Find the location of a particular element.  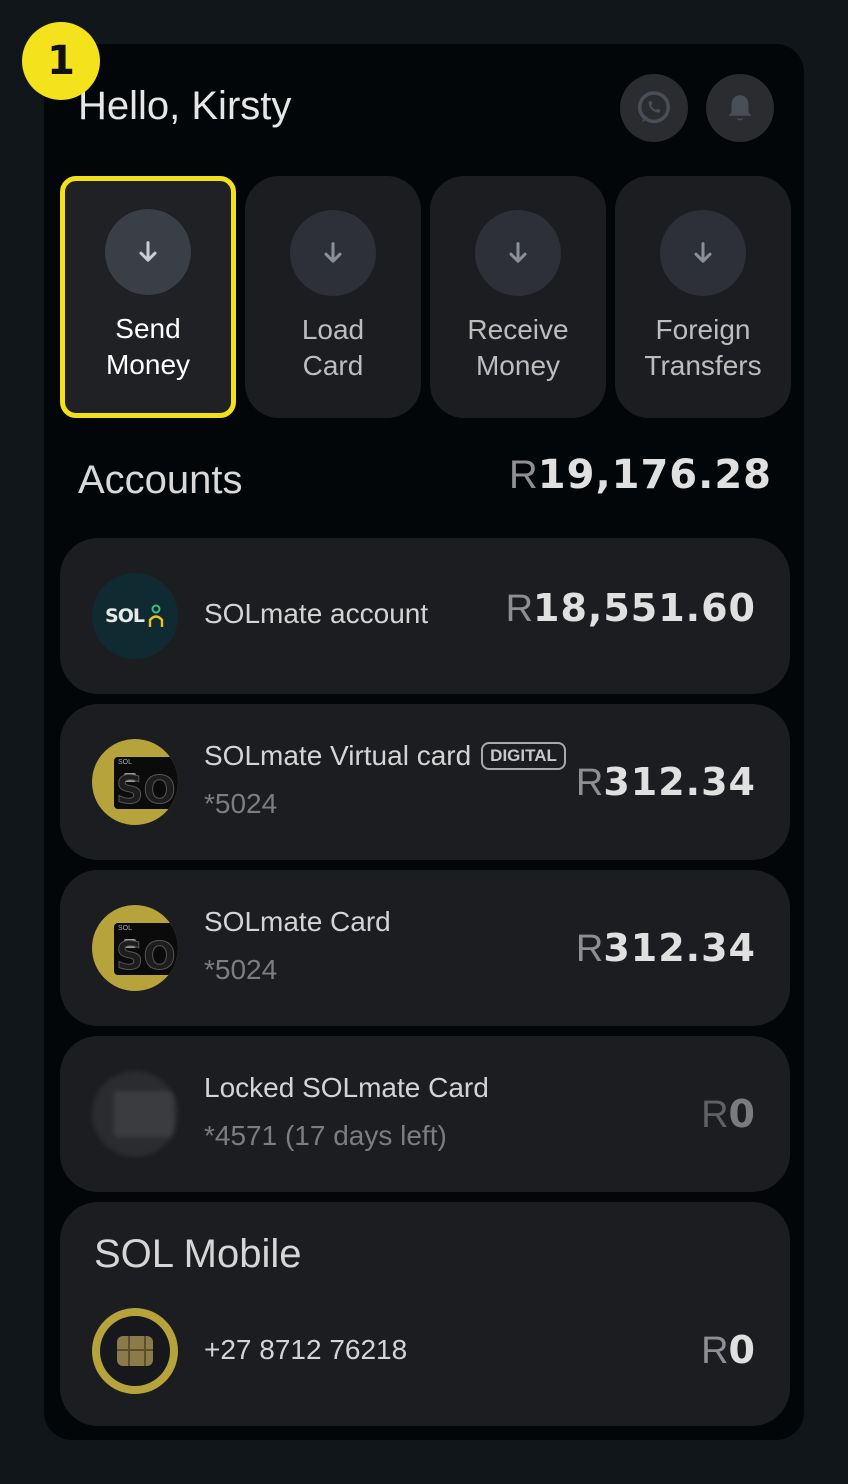

load-card-button: Load Card is located at coordinates (333, 297).